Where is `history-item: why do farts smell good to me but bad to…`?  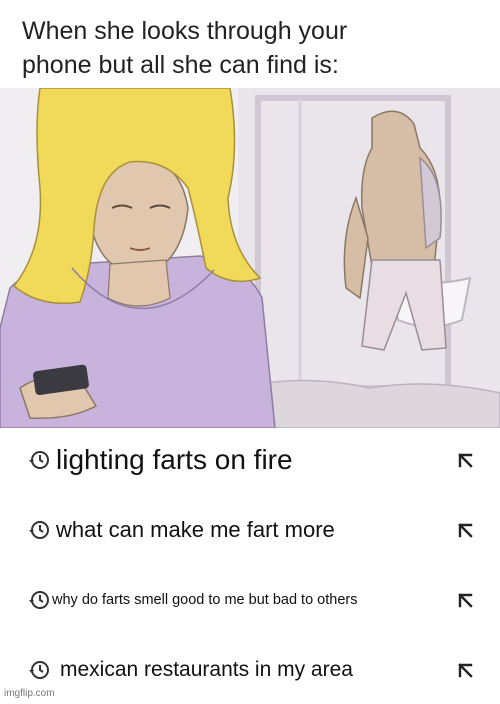 history-item: why do farts smell good to me but bad to… is located at coordinates (250, 600).